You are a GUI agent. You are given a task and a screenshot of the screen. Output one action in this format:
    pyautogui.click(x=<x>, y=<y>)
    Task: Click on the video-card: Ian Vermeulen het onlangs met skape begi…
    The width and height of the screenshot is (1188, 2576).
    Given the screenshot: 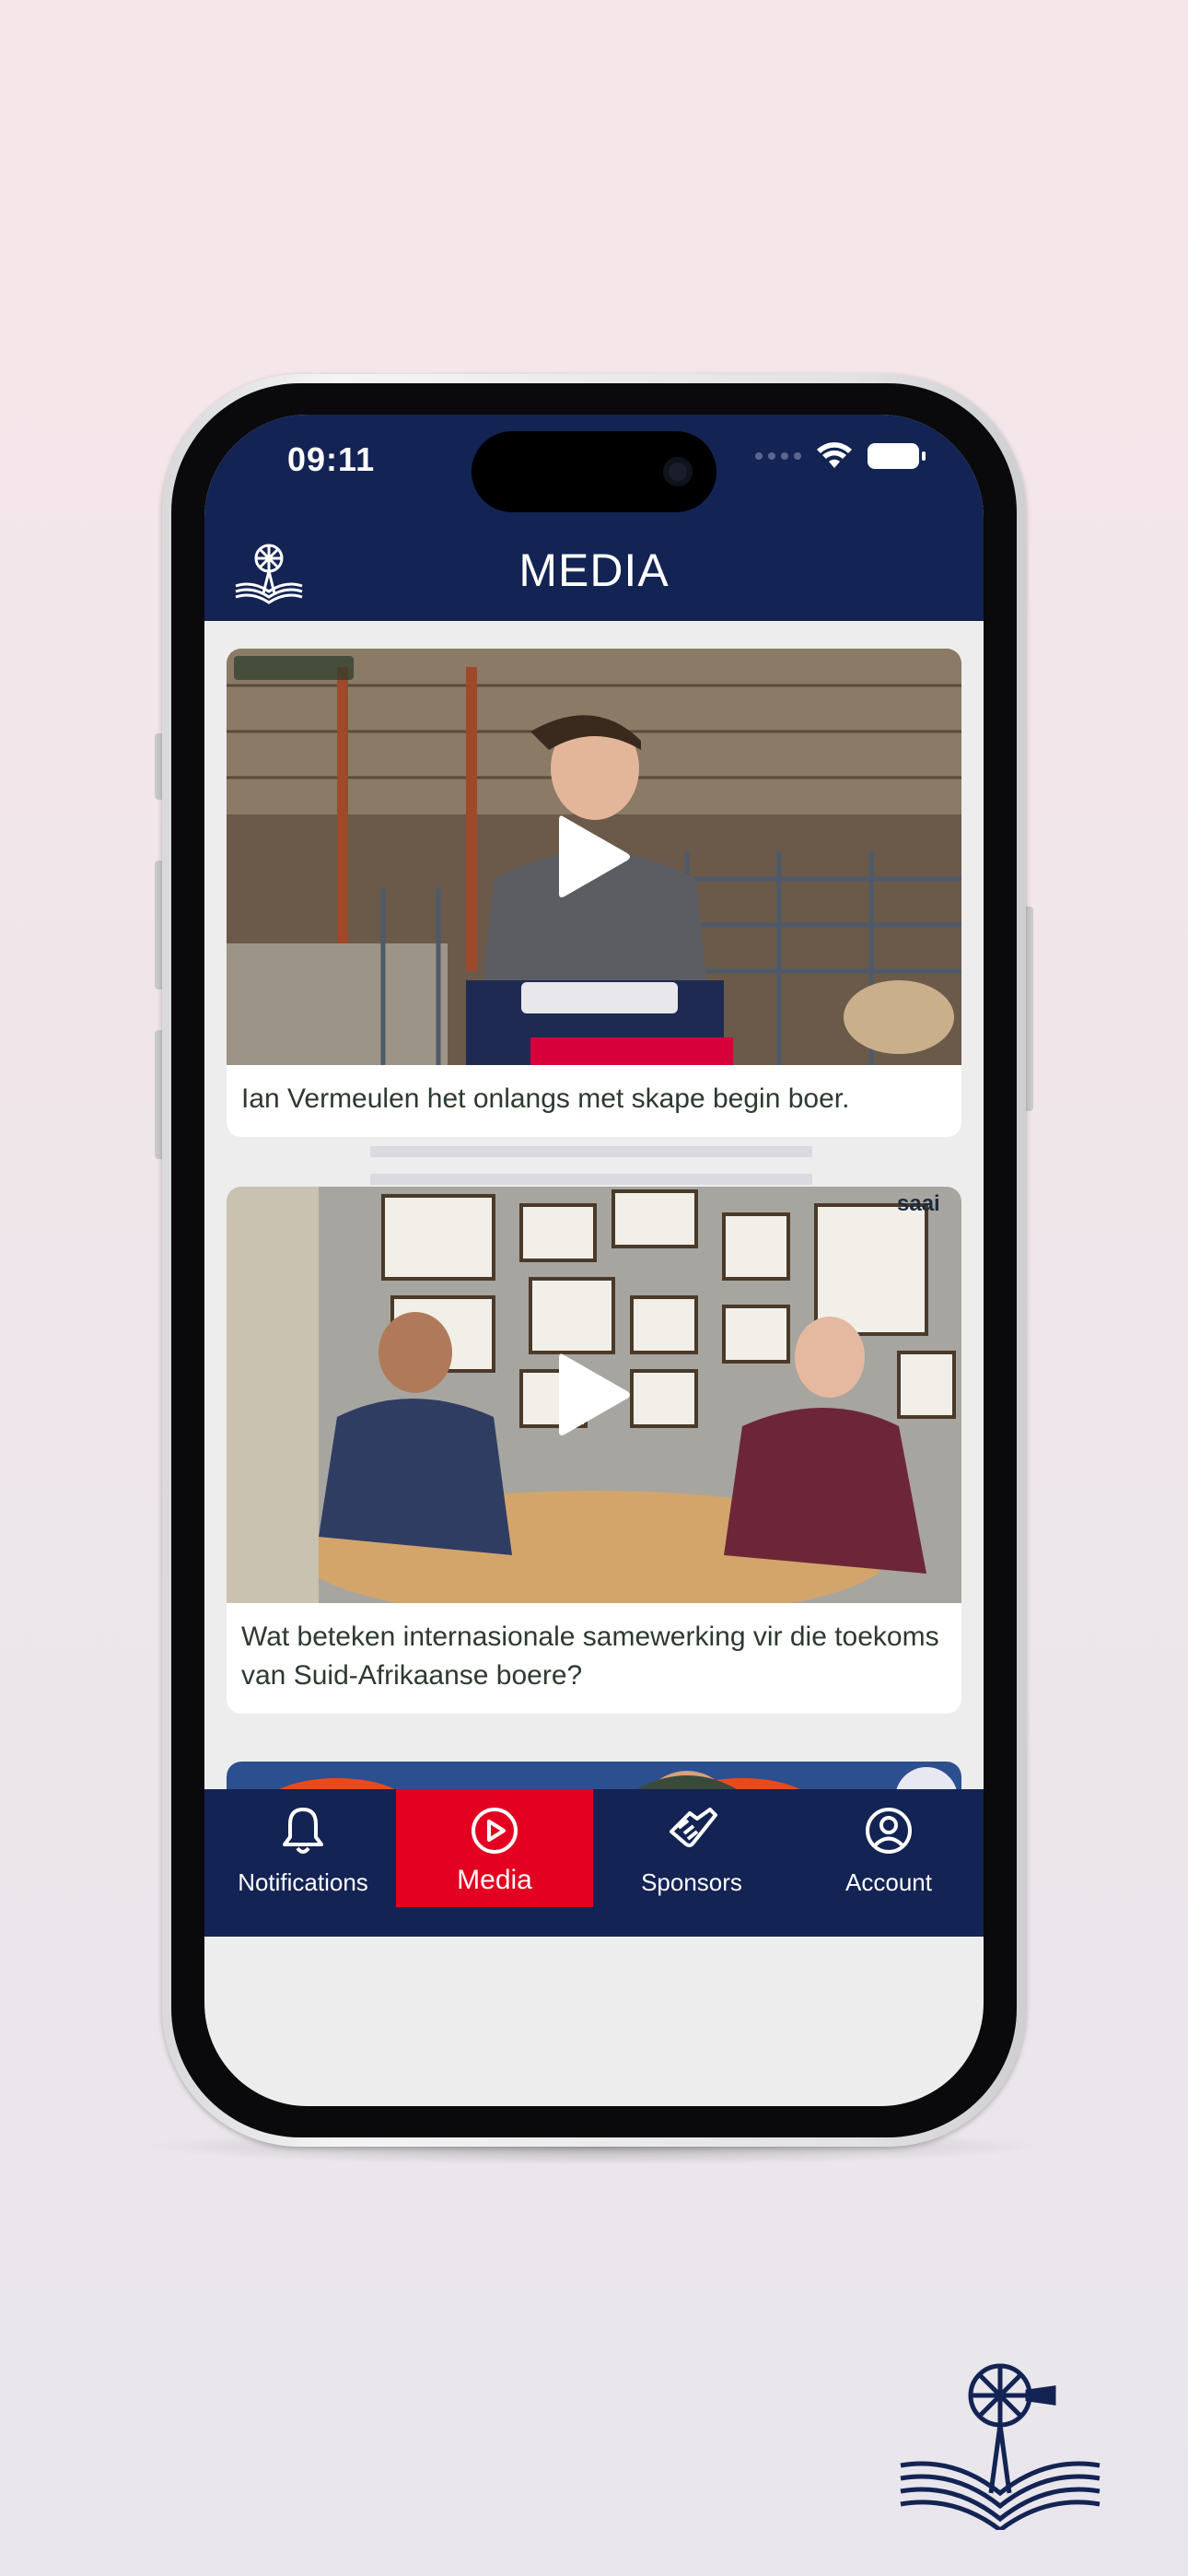 What is the action you would take?
    pyautogui.click(x=594, y=893)
    